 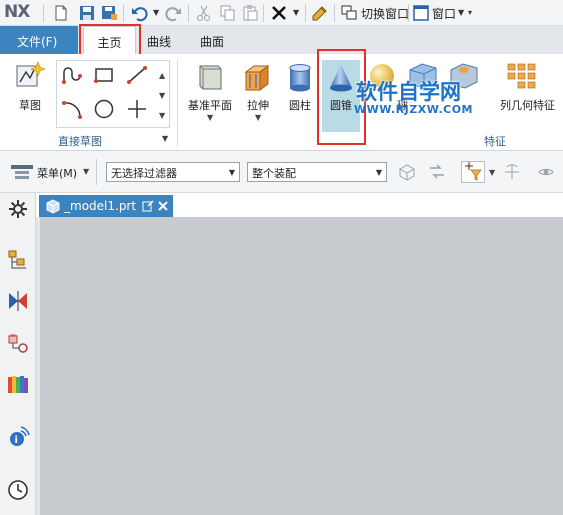 I want to click on snap-point-icon, so click(x=512, y=172).